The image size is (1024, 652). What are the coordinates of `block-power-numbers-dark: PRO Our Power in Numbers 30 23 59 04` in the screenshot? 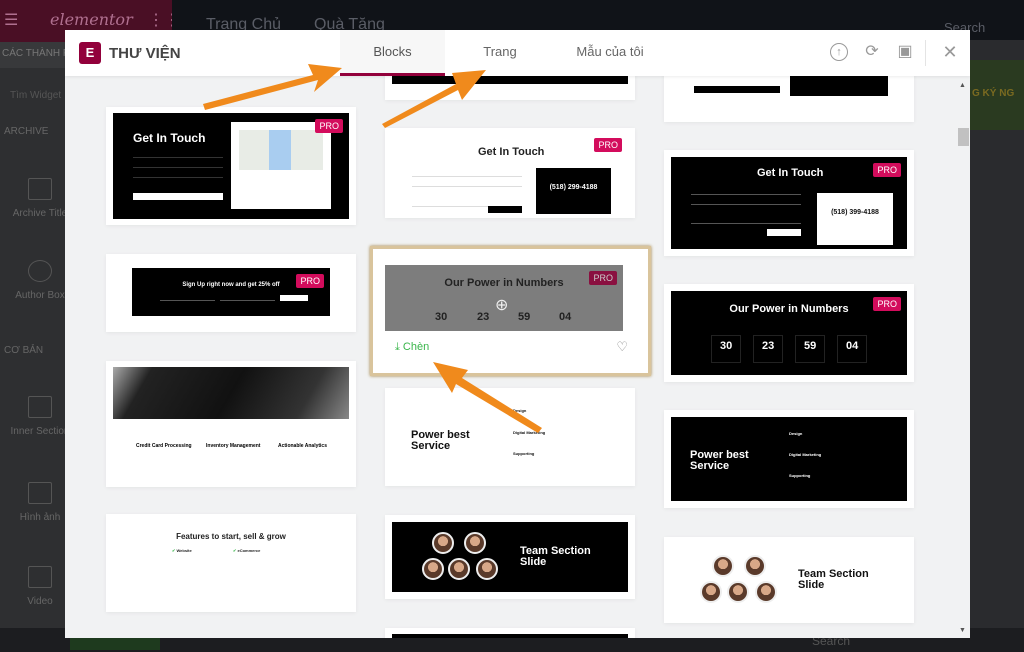 It's located at (789, 333).